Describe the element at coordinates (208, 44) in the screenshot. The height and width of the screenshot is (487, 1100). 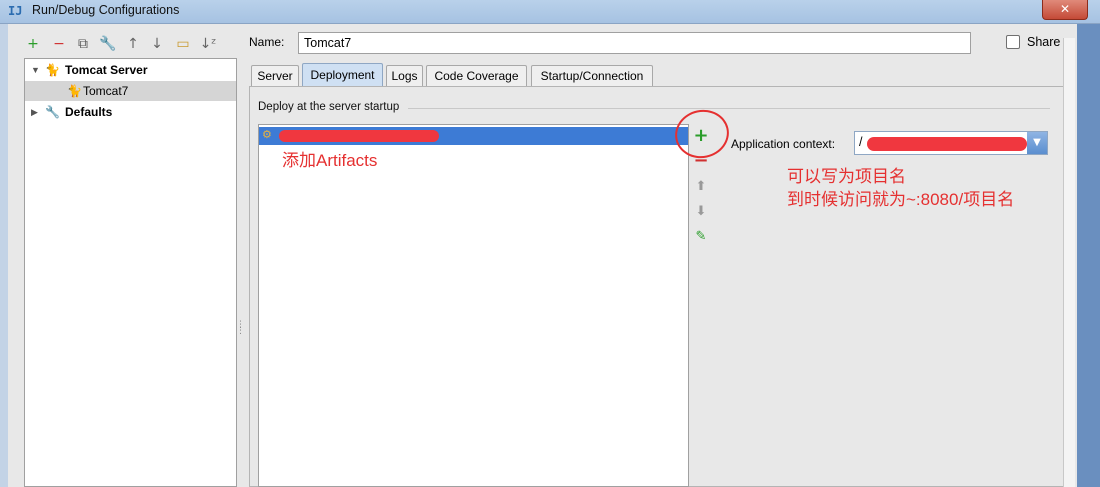
I see `sort-icon: ↓ᶻ` at that location.